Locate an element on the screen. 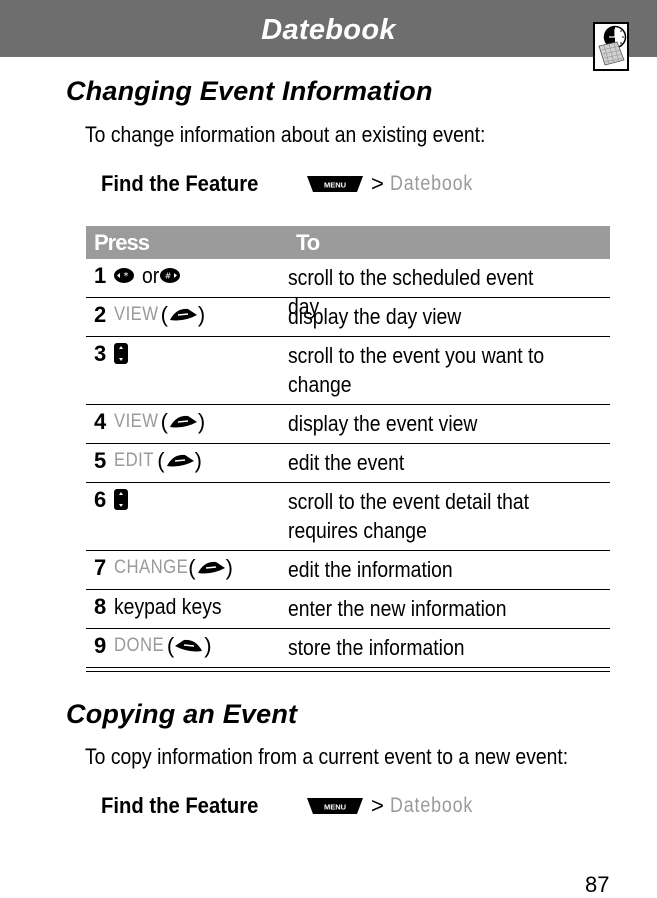 The width and height of the screenshot is (657, 898). press-cell: CHANGE ( ) is located at coordinates (173, 568).